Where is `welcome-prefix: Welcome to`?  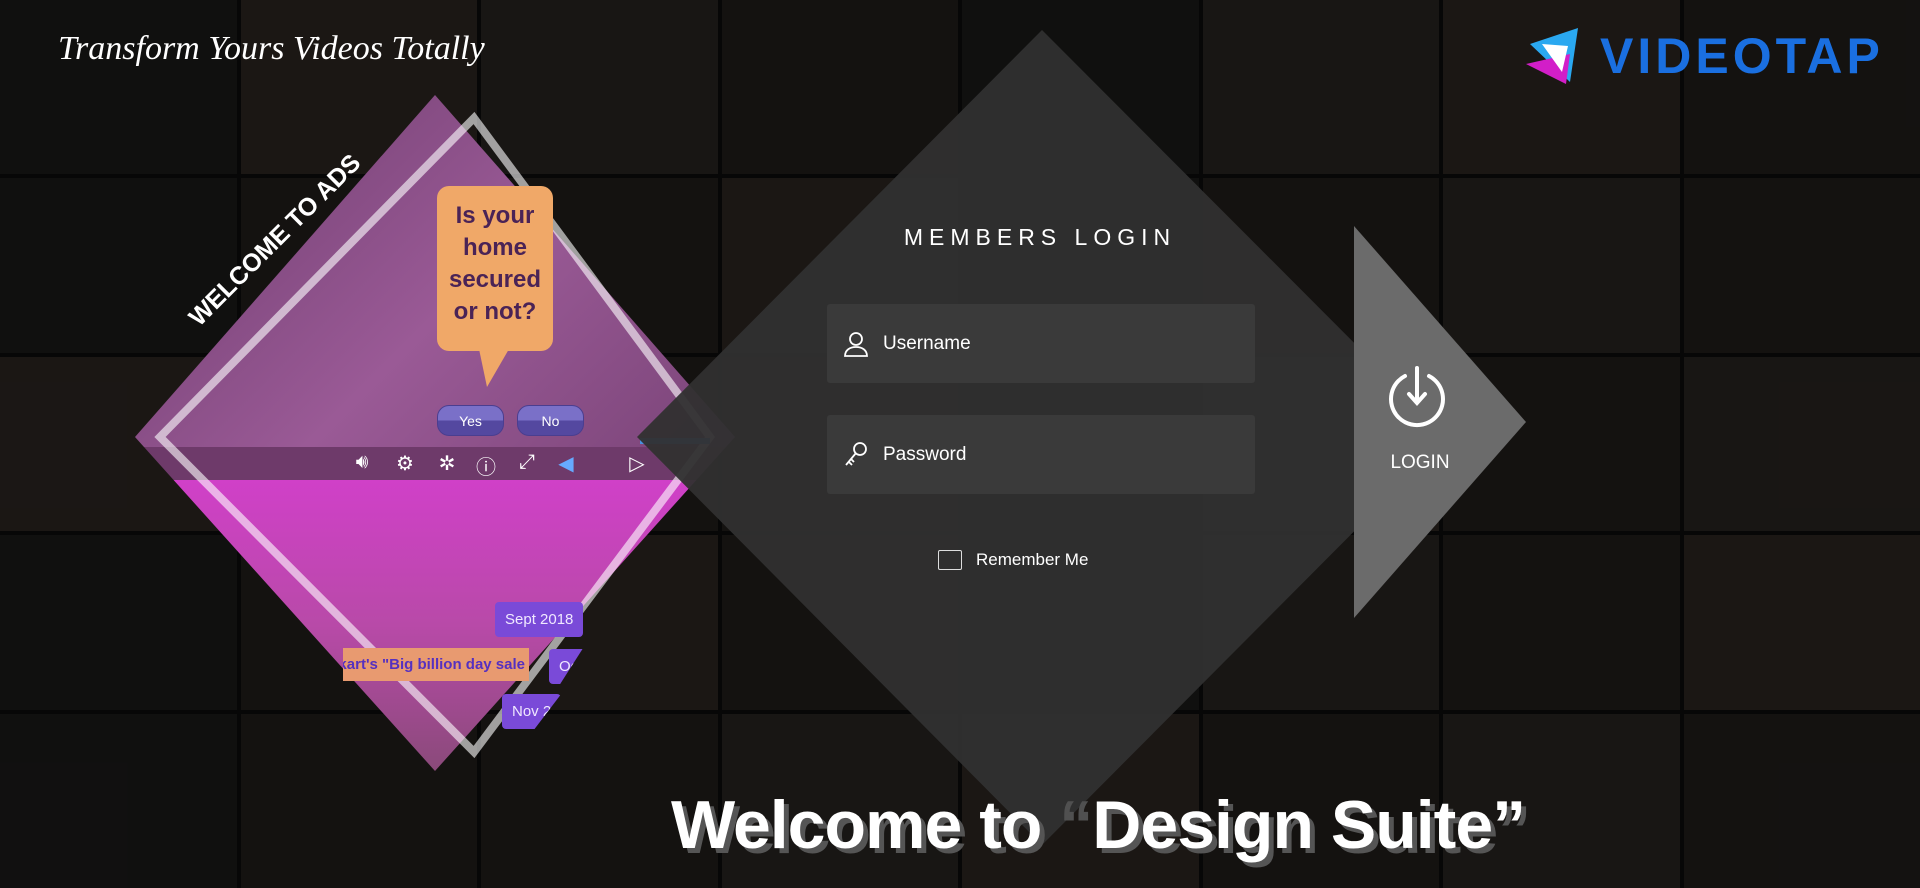
welcome-prefix: Welcome to is located at coordinates (865, 825).